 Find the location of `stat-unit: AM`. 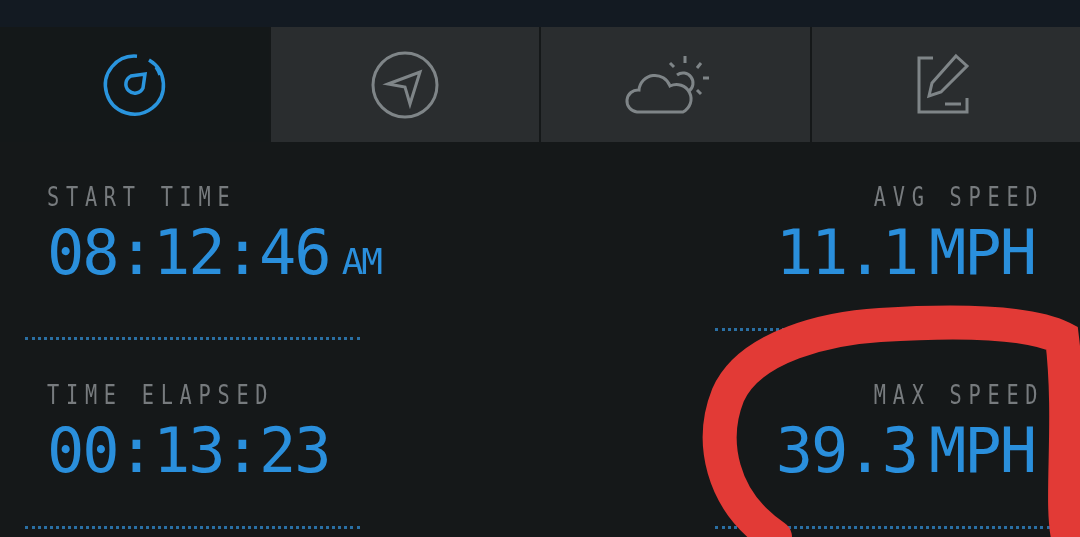

stat-unit: AM is located at coordinates (361, 262).